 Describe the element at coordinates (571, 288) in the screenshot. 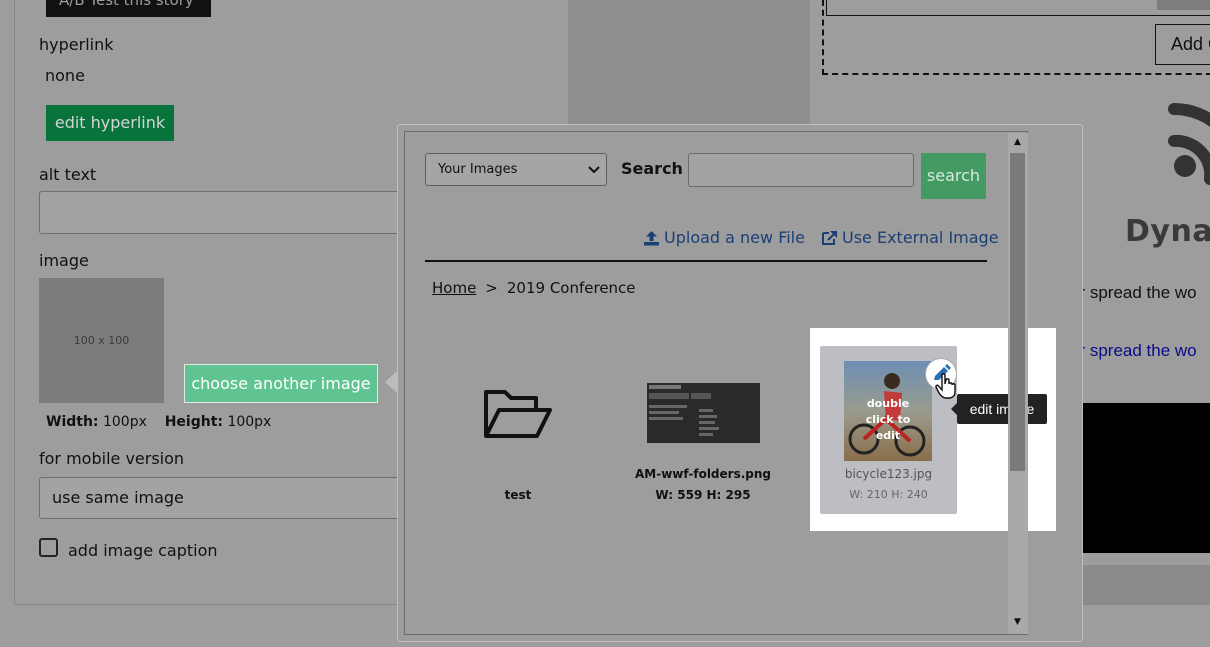

I see `breadcrumb-current: 2019 Conference` at that location.